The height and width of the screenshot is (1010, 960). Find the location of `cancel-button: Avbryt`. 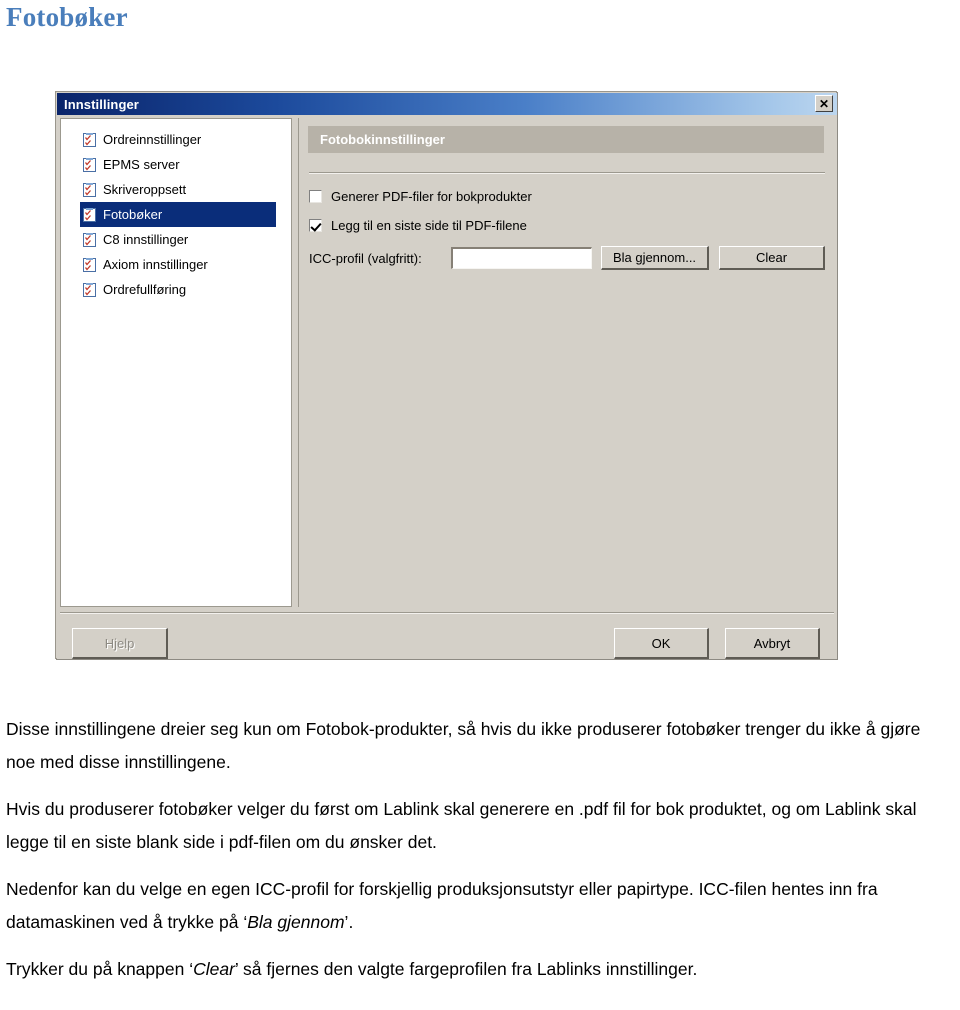

cancel-button: Avbryt is located at coordinates (772, 643).